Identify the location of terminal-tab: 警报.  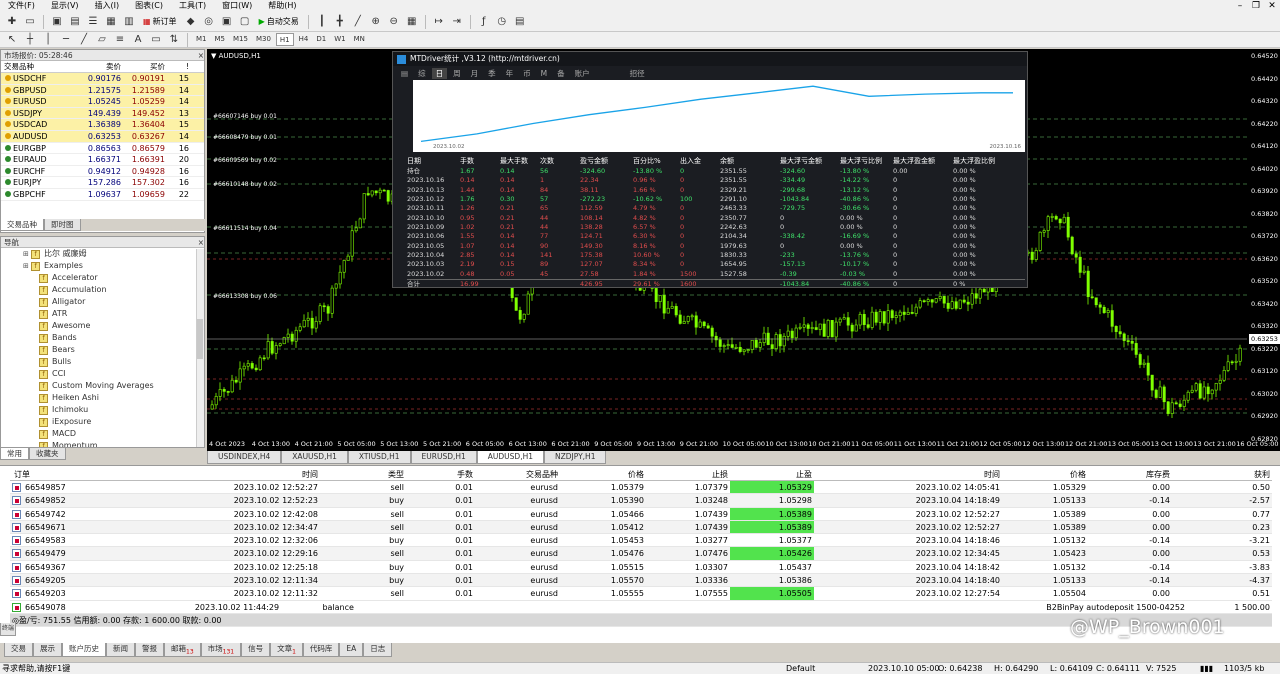
(149, 650).